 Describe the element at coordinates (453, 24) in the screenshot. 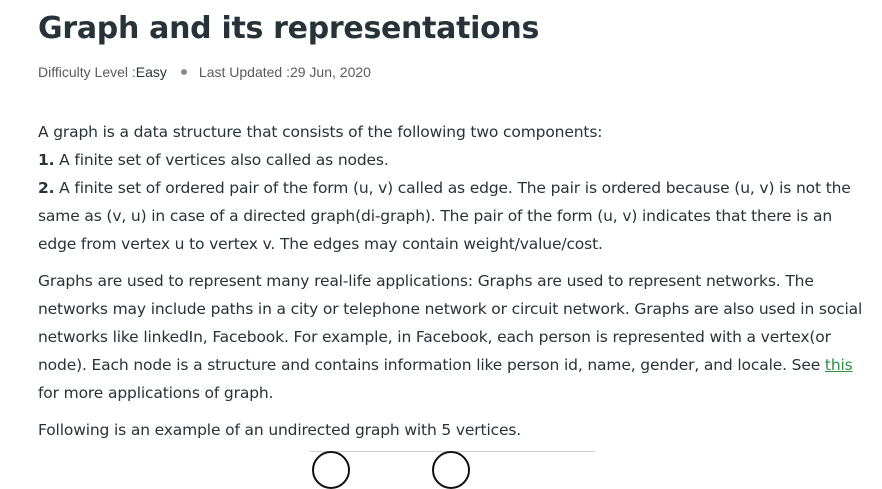

I see `page-title: Graph and its representations` at that location.